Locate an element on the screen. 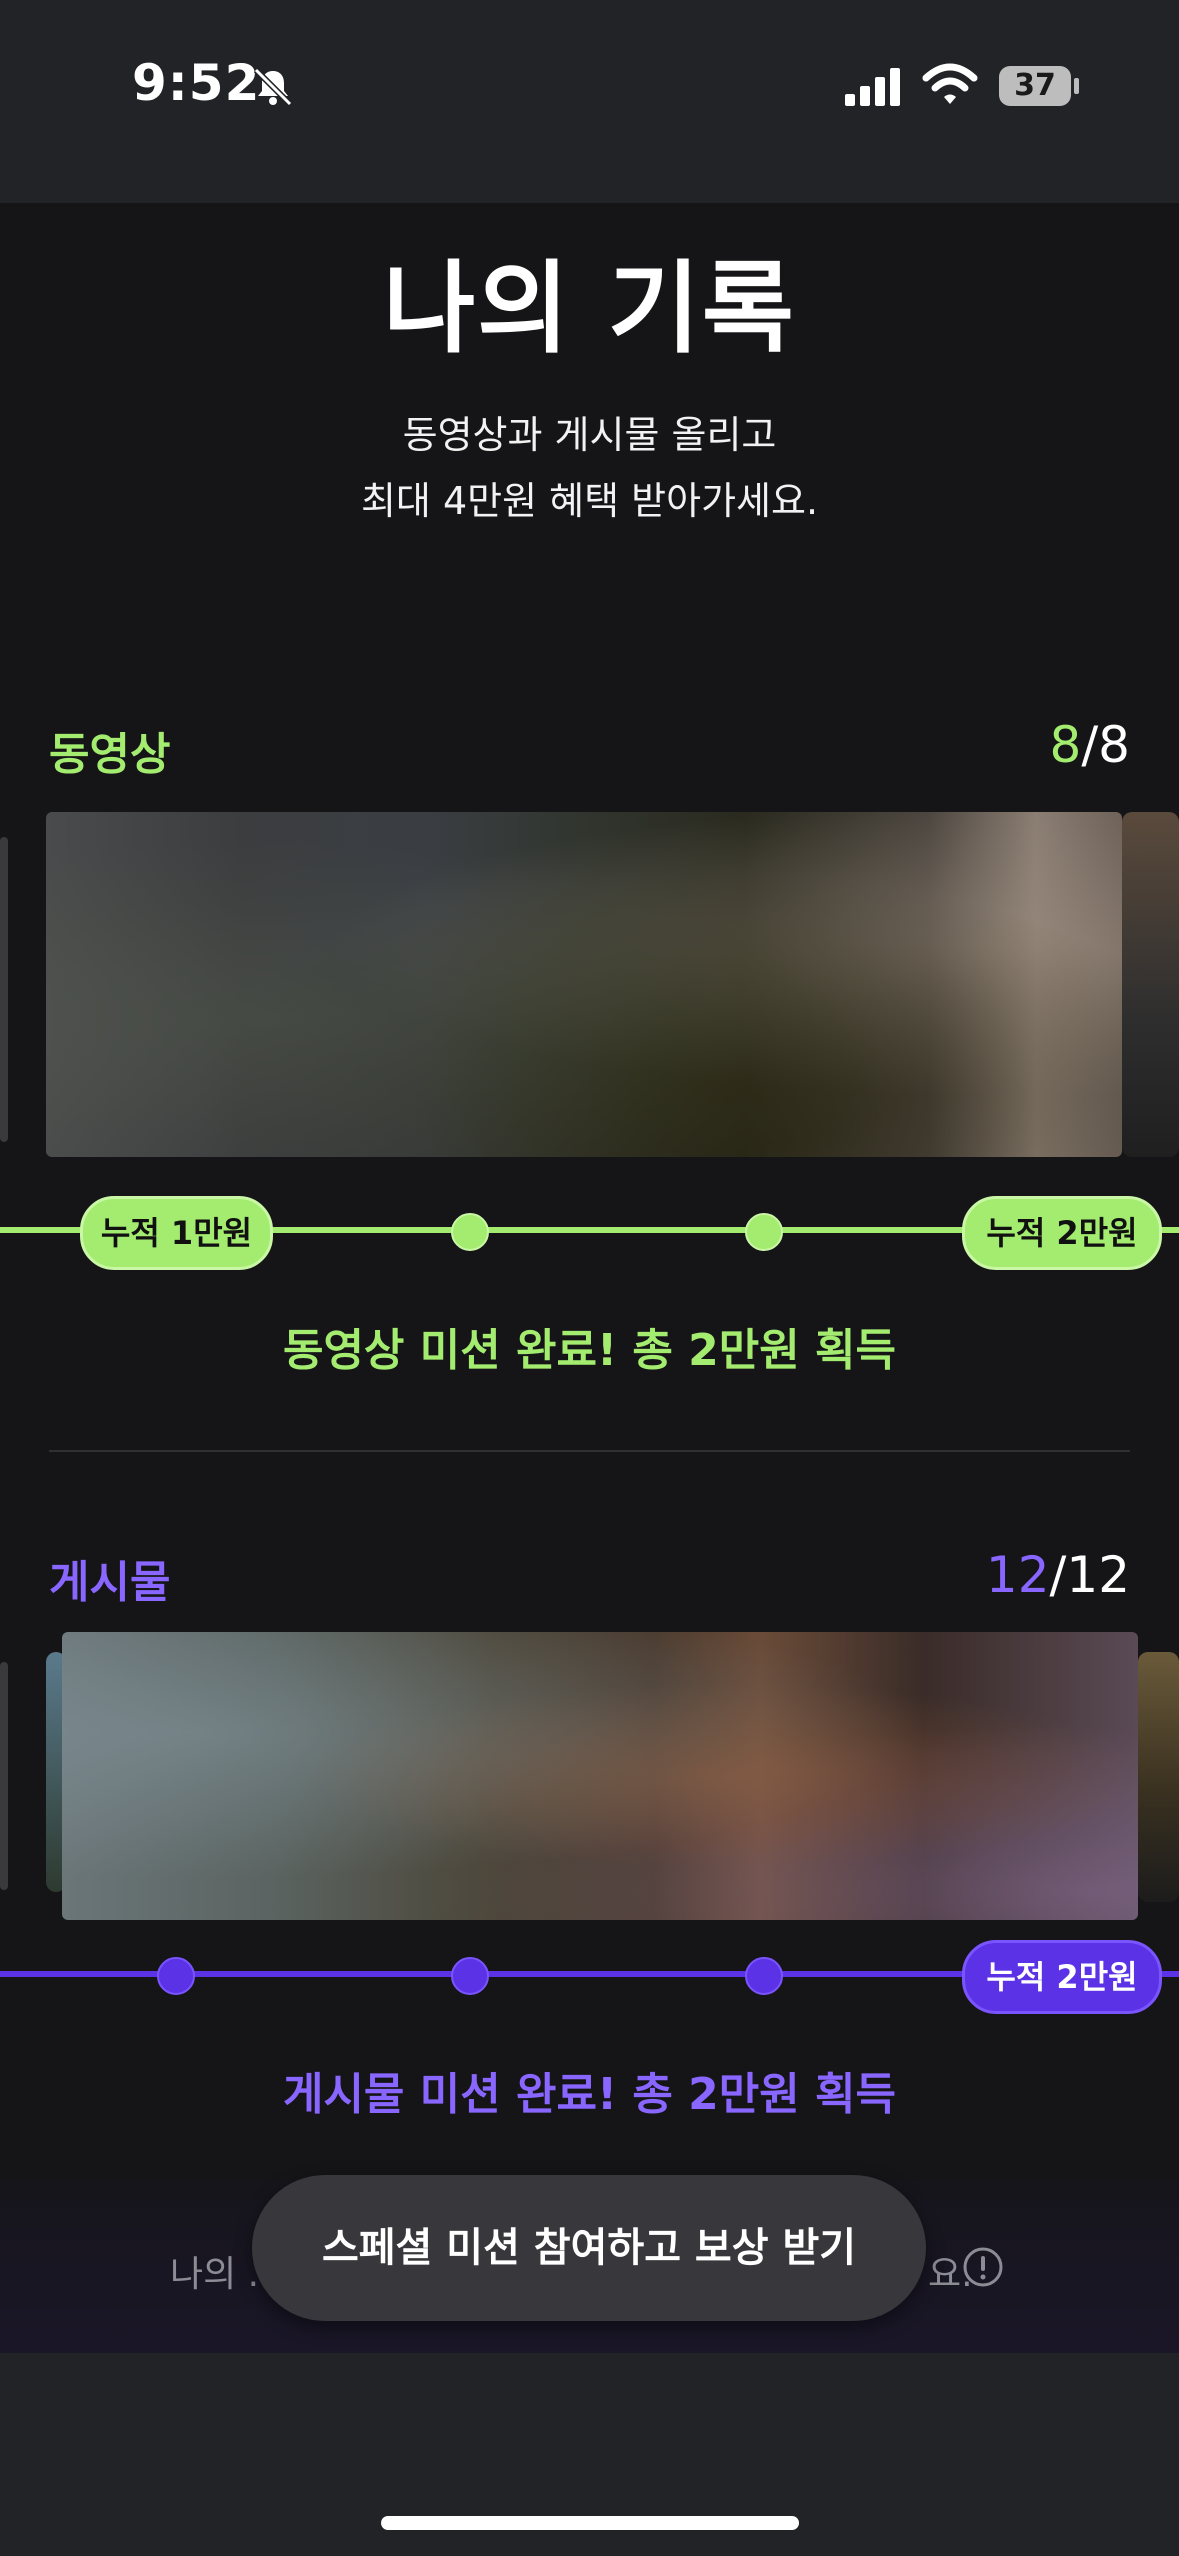 This screenshot has height=2556, width=1179. bell-slash-icon is located at coordinates (273, 87).